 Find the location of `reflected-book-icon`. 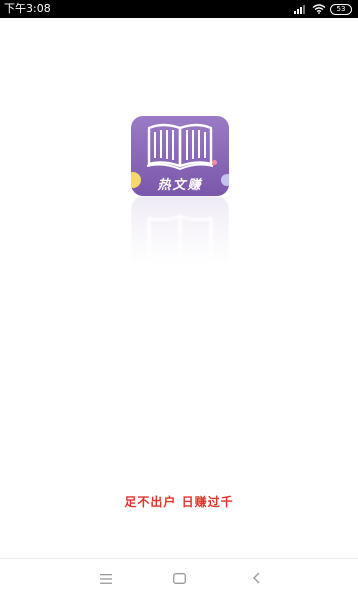

reflected-book-icon is located at coordinates (180, 234).